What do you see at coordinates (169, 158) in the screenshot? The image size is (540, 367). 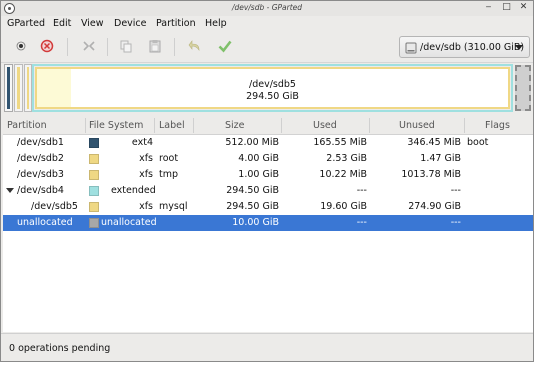 I see `partition-label: root` at bounding box center [169, 158].